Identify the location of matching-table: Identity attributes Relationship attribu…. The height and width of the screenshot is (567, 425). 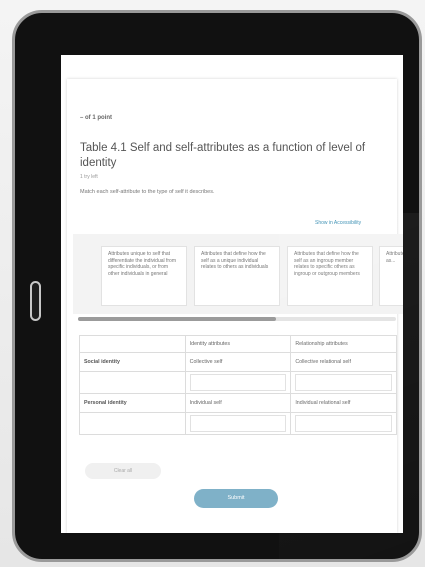
(238, 385).